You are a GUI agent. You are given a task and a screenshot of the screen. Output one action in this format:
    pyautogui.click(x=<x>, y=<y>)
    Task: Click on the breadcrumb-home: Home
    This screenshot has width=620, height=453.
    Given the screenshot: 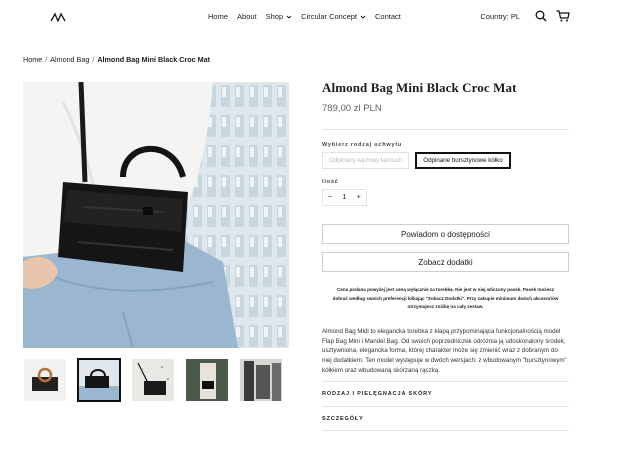 What is the action you would take?
    pyautogui.click(x=32, y=59)
    